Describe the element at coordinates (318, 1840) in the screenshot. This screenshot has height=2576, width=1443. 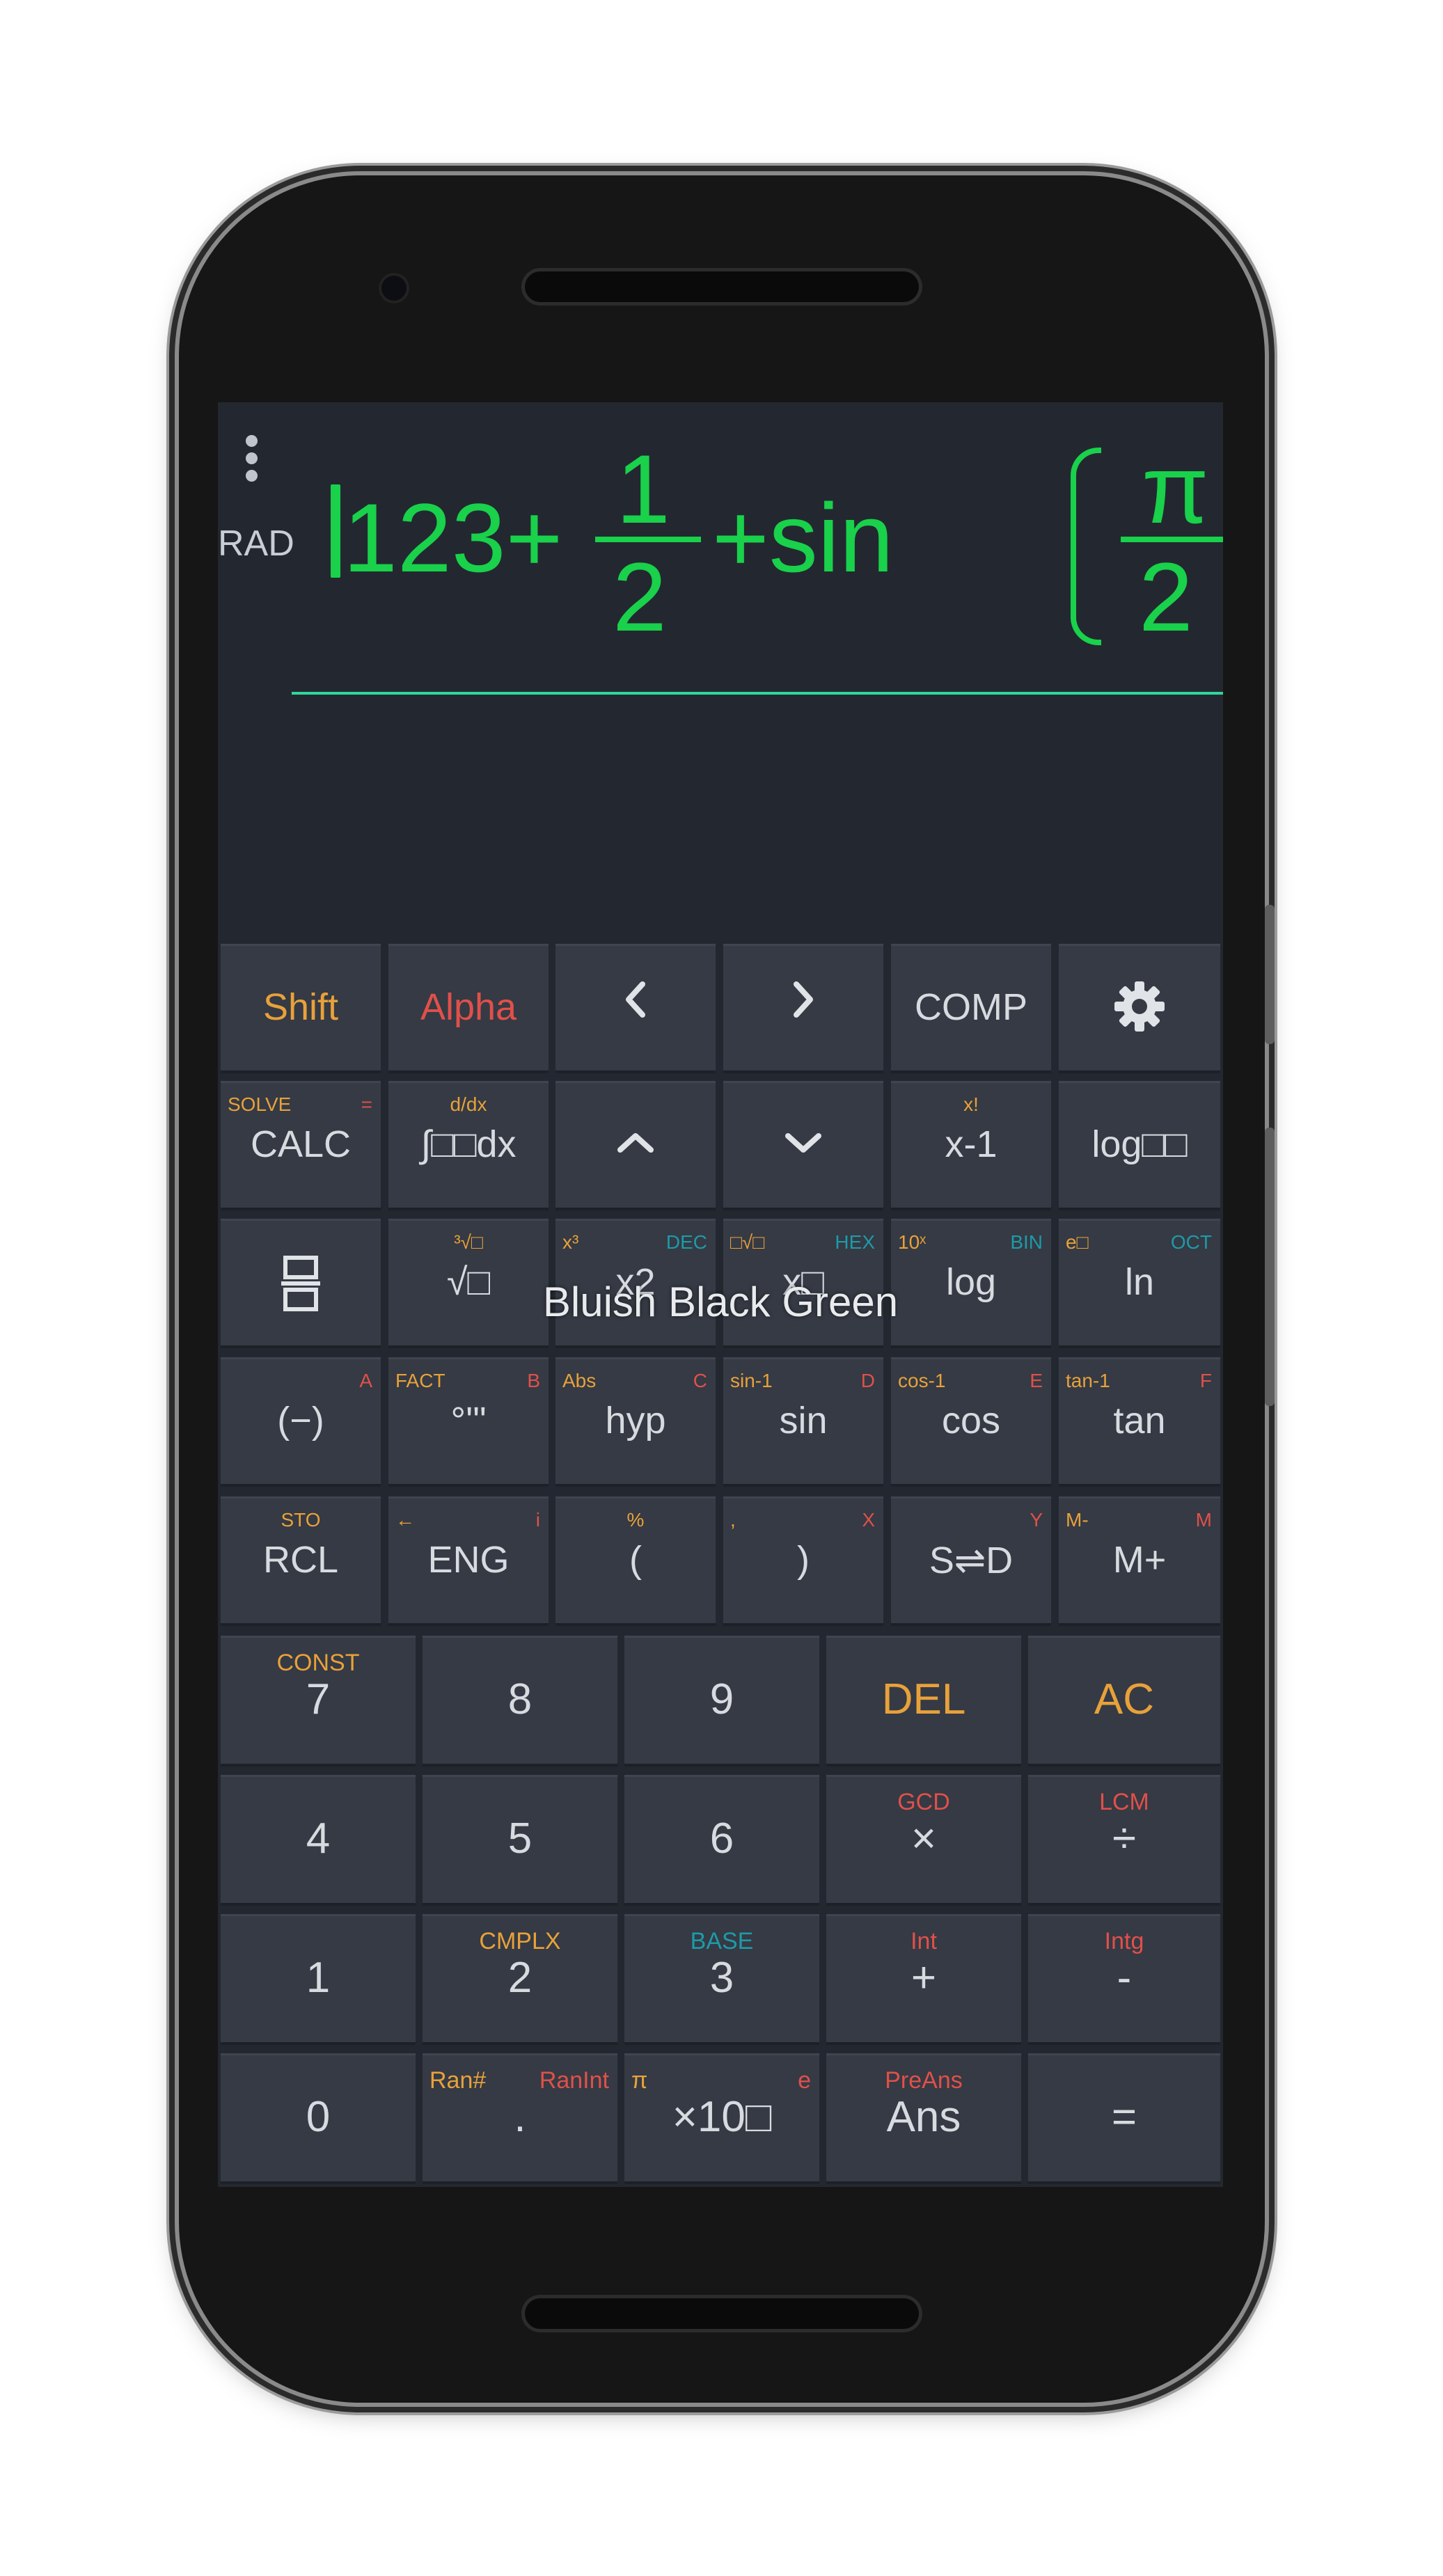
I see `digit-4-key: 4` at that location.